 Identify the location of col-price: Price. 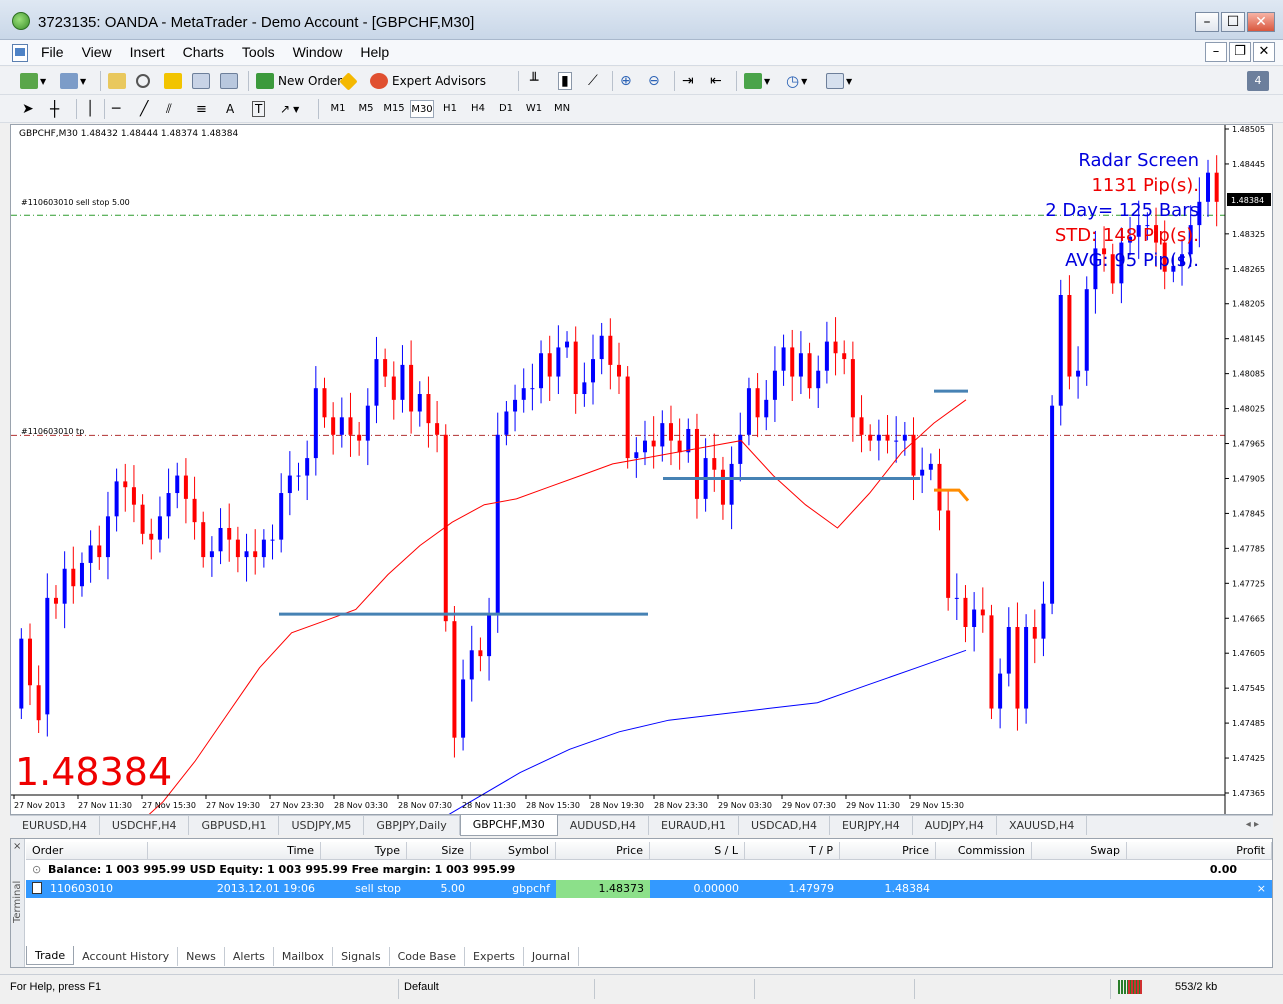
(603, 851).